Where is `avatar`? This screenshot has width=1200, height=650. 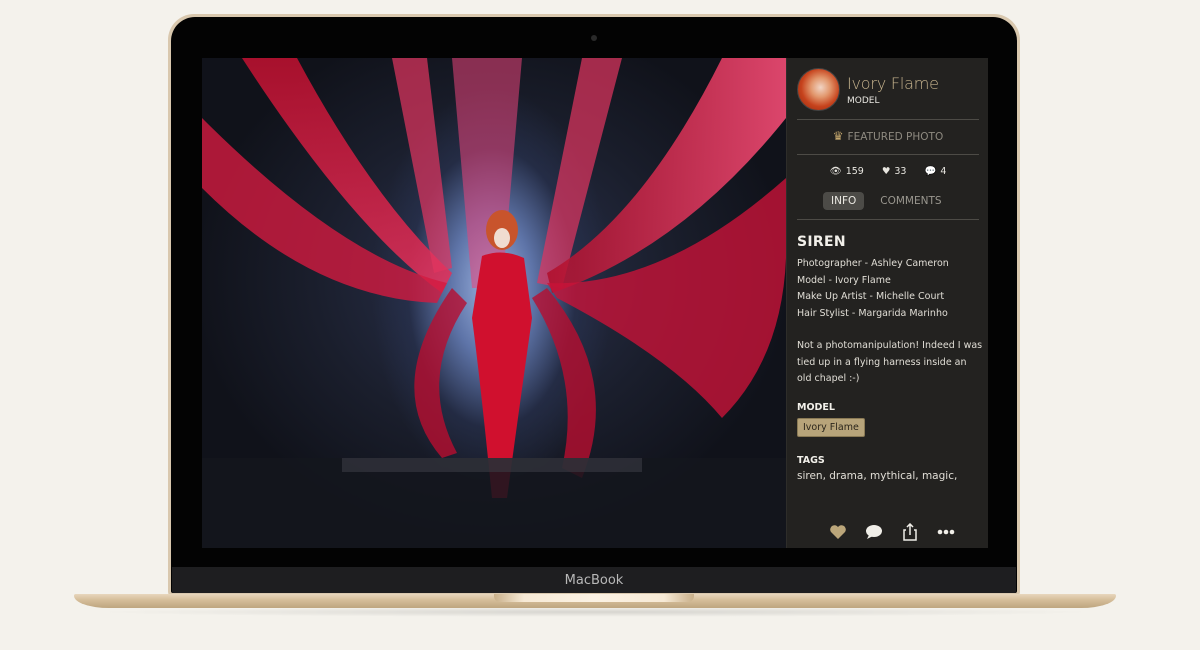 avatar is located at coordinates (818, 89).